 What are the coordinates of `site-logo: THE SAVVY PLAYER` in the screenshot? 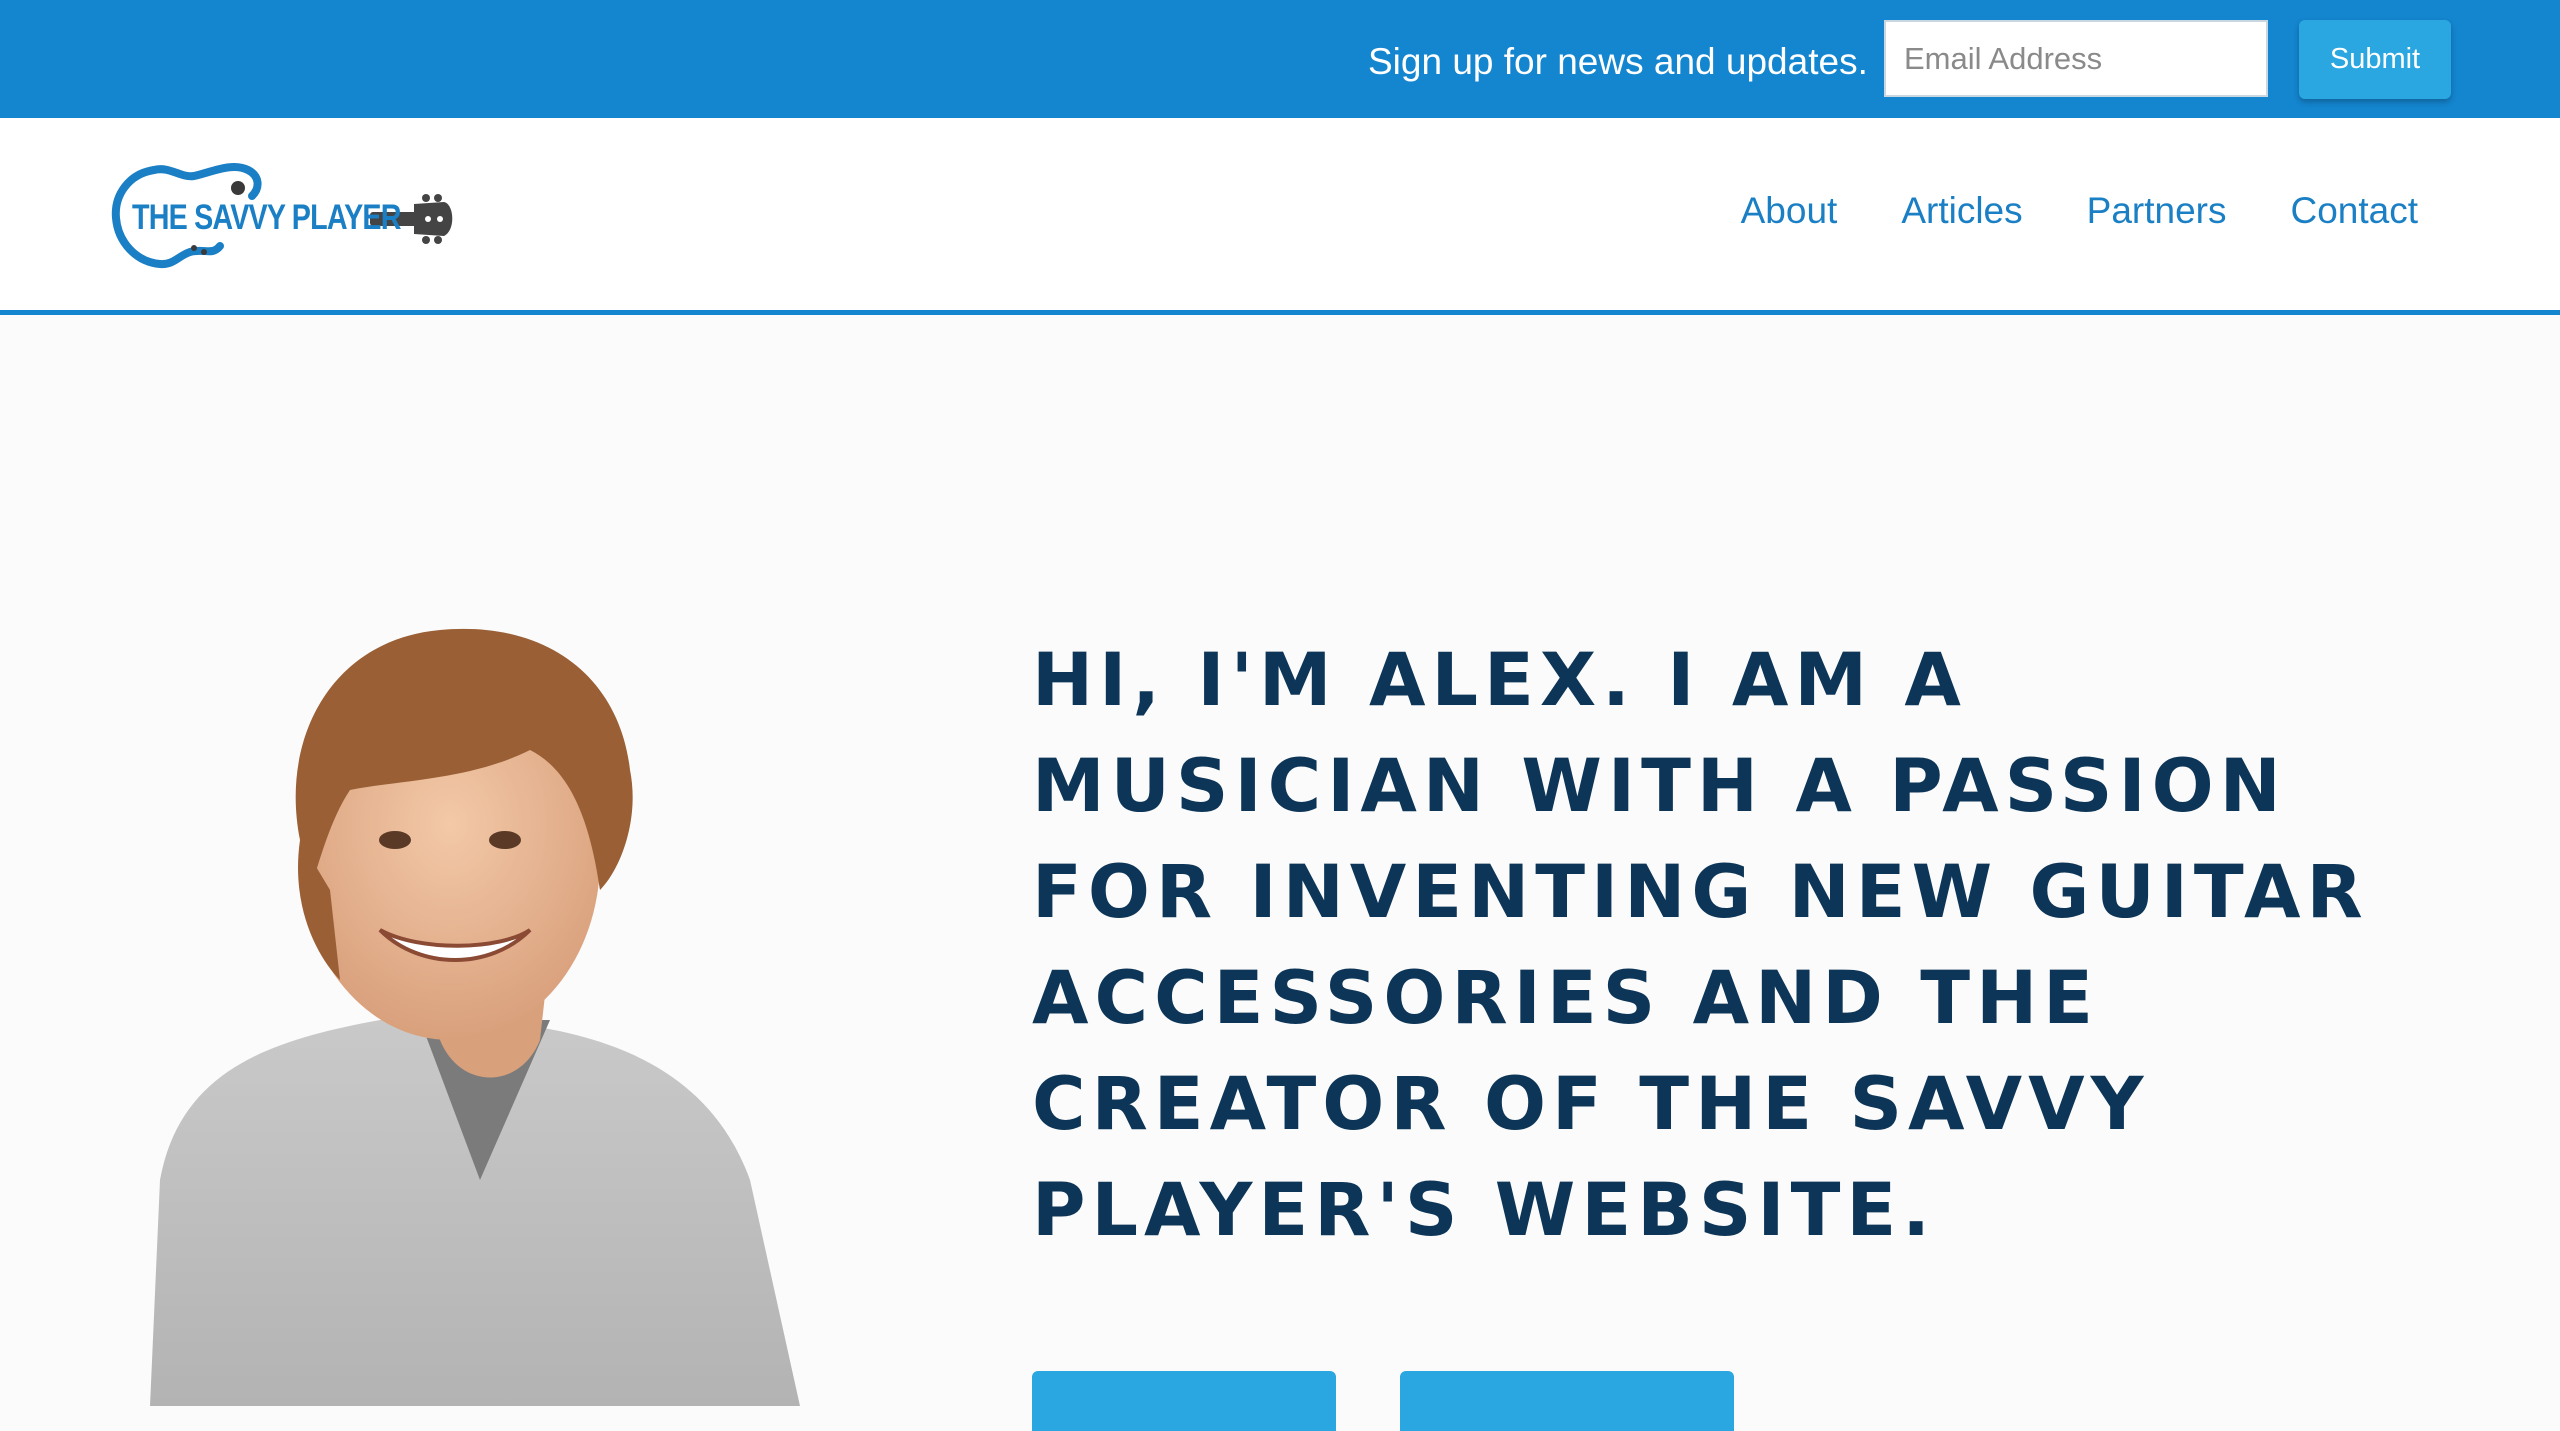 It's located at (283, 216).